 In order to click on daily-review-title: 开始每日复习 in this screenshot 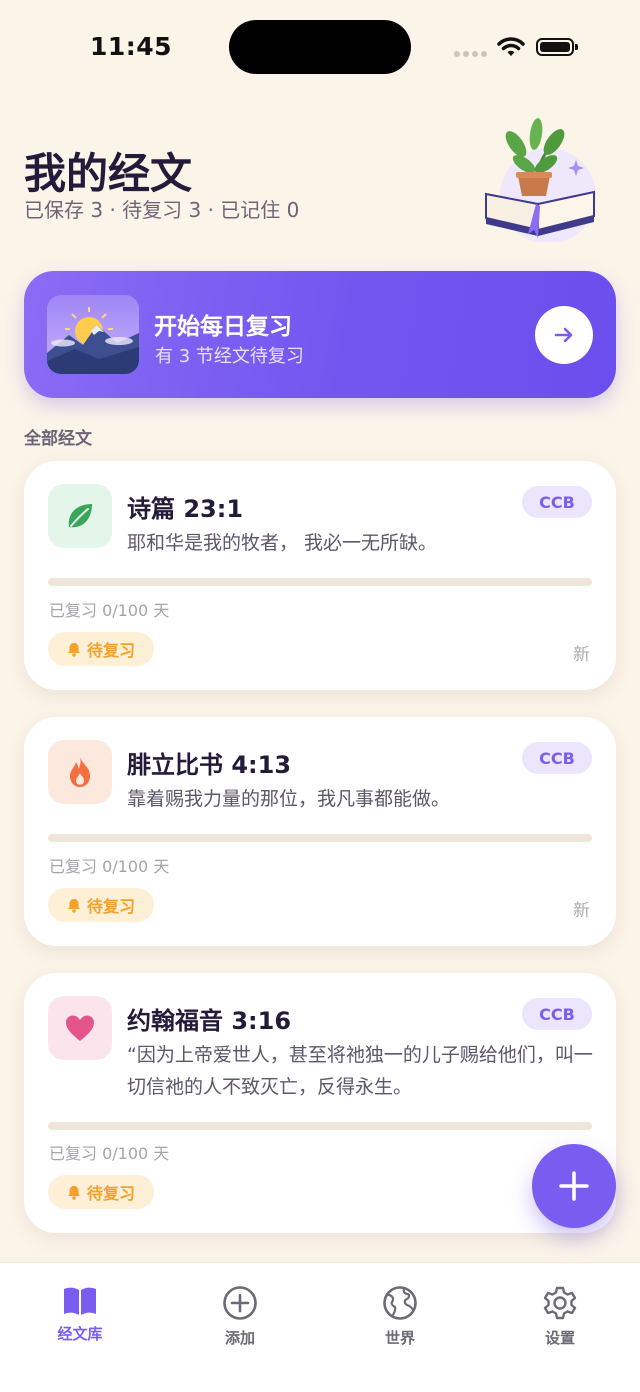, I will do `click(223, 327)`.